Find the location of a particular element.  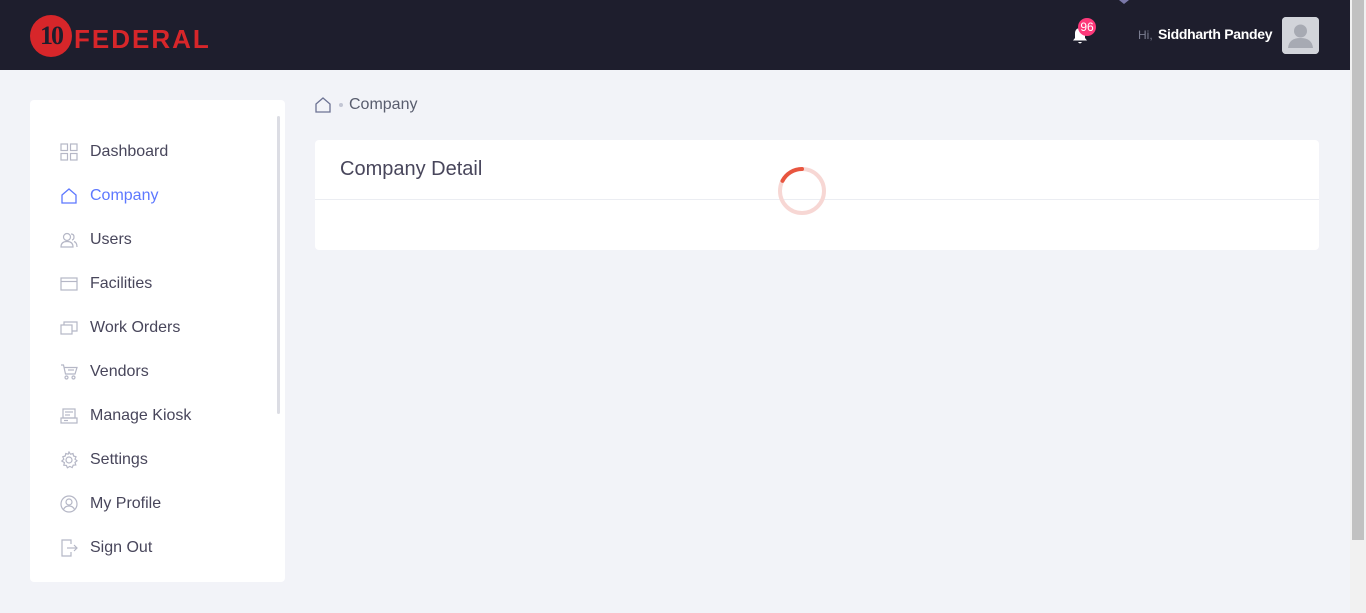

sidebar-item-my-profile: My Profile is located at coordinates (150, 504).